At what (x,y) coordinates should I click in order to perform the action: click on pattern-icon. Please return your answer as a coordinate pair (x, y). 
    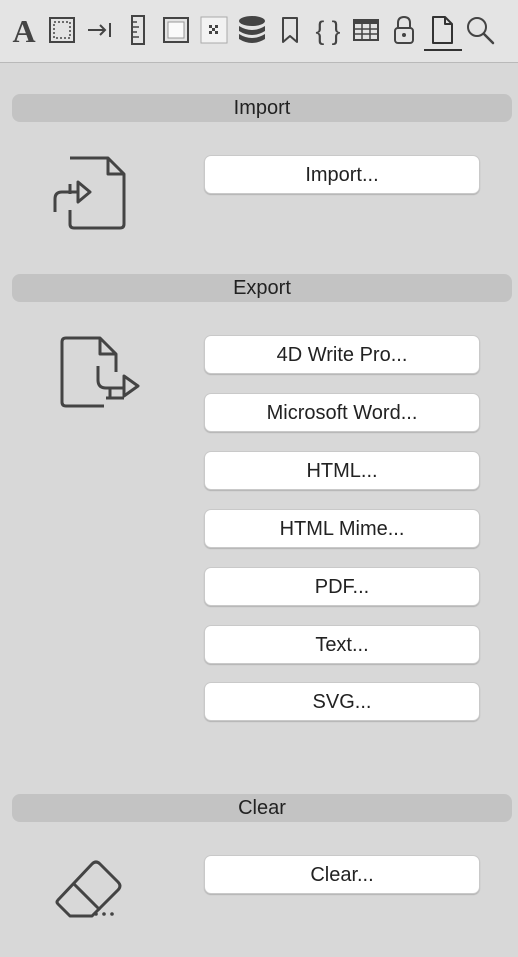
    Looking at the image, I should click on (214, 30).